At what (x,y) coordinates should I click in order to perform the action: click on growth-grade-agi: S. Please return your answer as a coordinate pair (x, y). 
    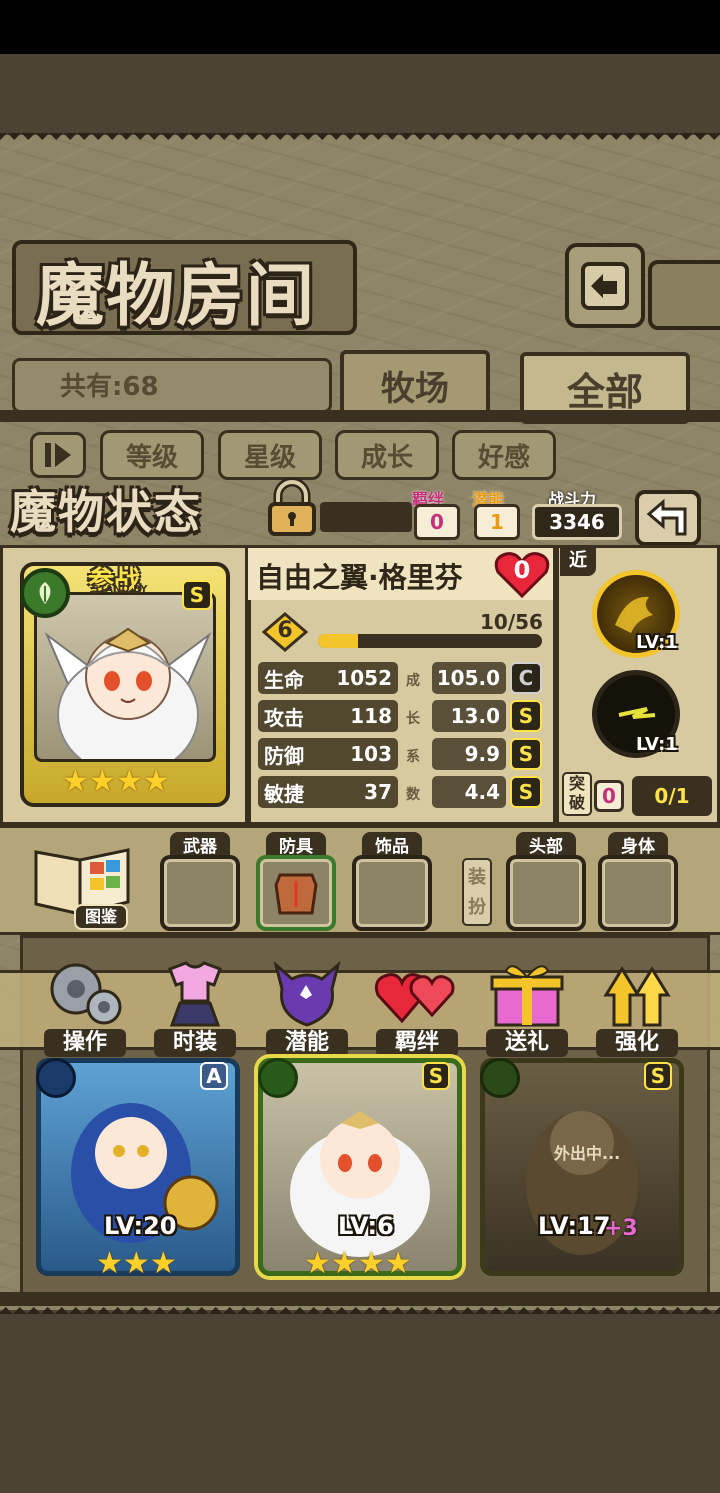
    Looking at the image, I should click on (526, 792).